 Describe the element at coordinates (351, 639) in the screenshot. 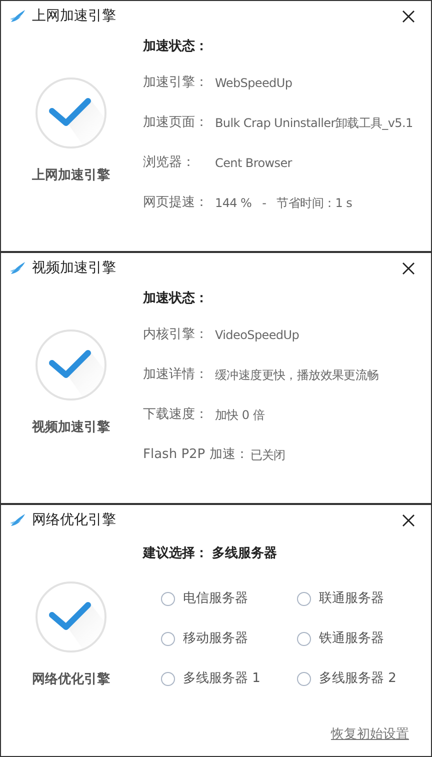

I see `radio-label: 铁通服务器` at that location.